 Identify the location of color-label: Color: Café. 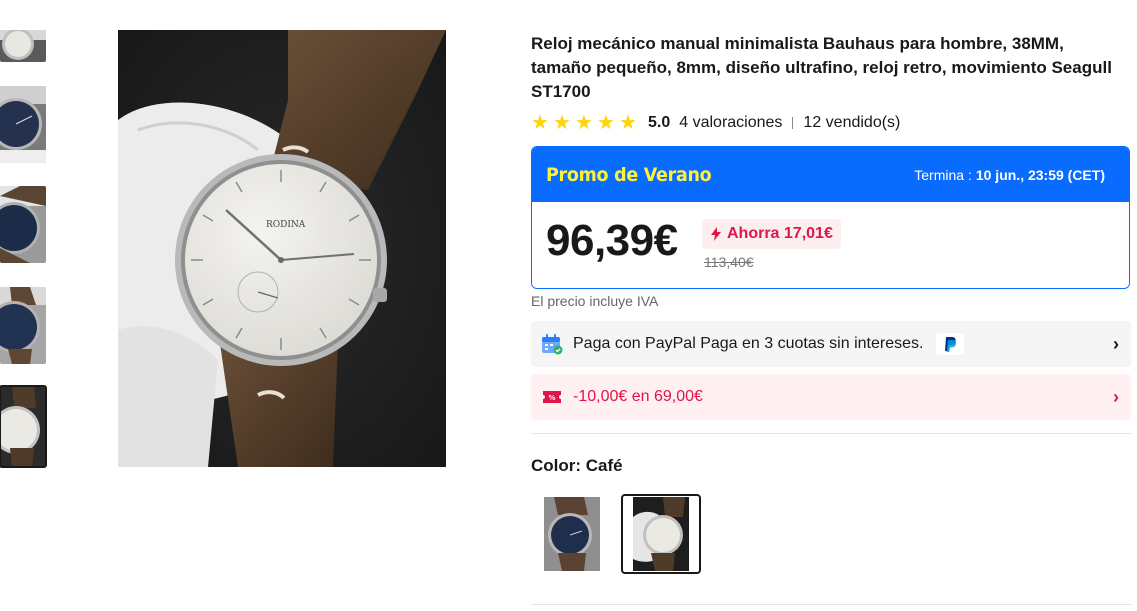
(577, 465).